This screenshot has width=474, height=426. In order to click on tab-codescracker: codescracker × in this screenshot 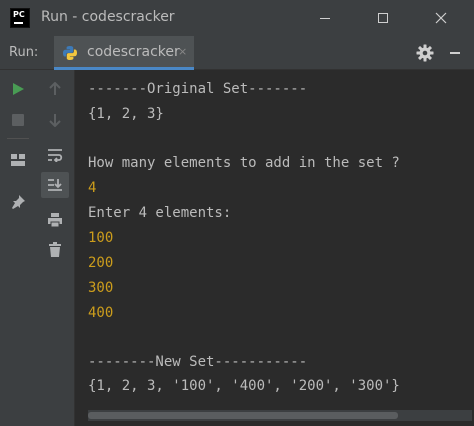, I will do `click(124, 53)`.